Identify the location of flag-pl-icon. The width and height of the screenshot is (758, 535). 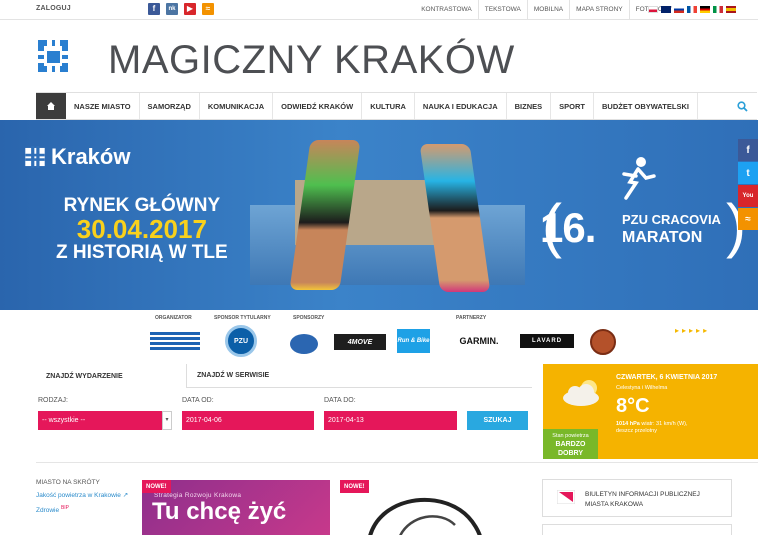
(653, 9).